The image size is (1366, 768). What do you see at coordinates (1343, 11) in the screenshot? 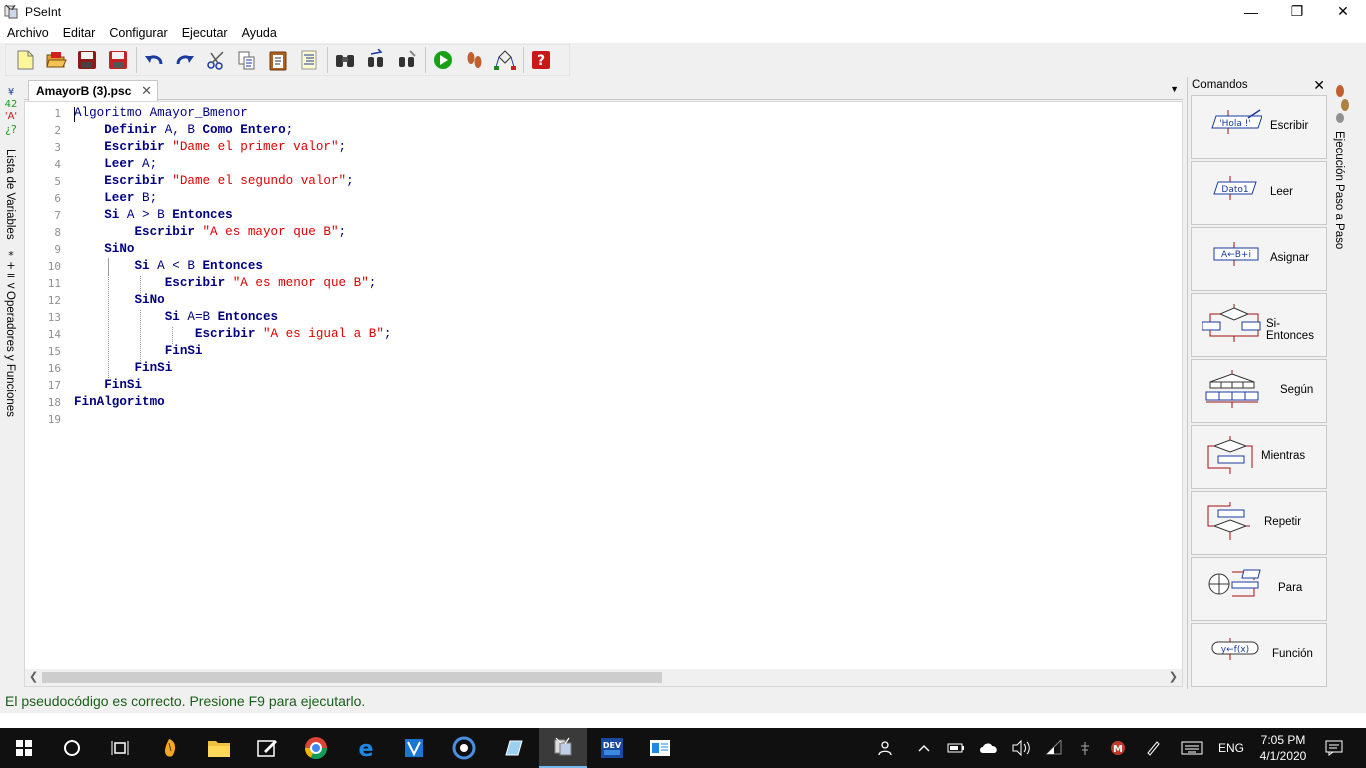
I see `close-button: ✕` at bounding box center [1343, 11].